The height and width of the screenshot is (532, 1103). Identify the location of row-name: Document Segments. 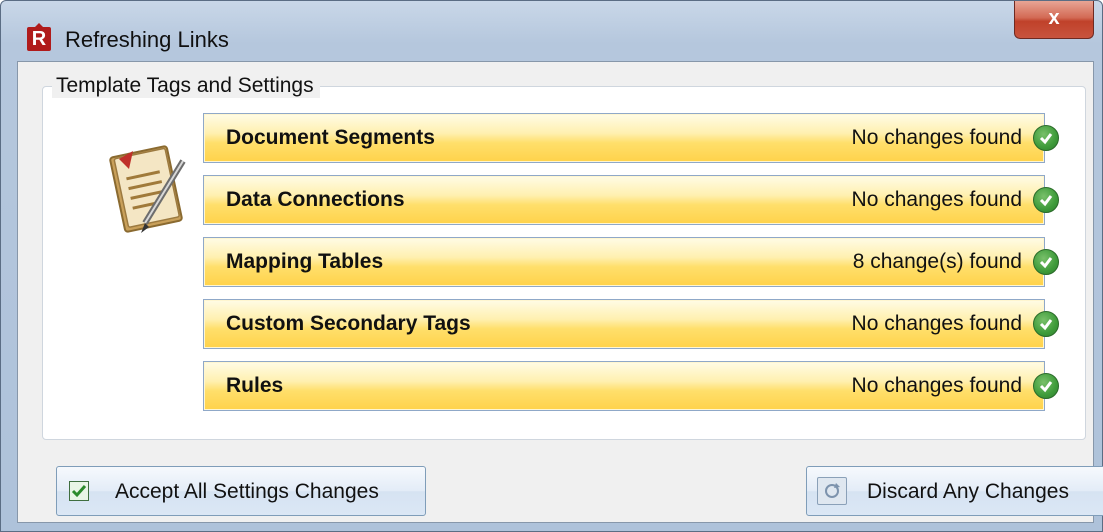
(330, 137).